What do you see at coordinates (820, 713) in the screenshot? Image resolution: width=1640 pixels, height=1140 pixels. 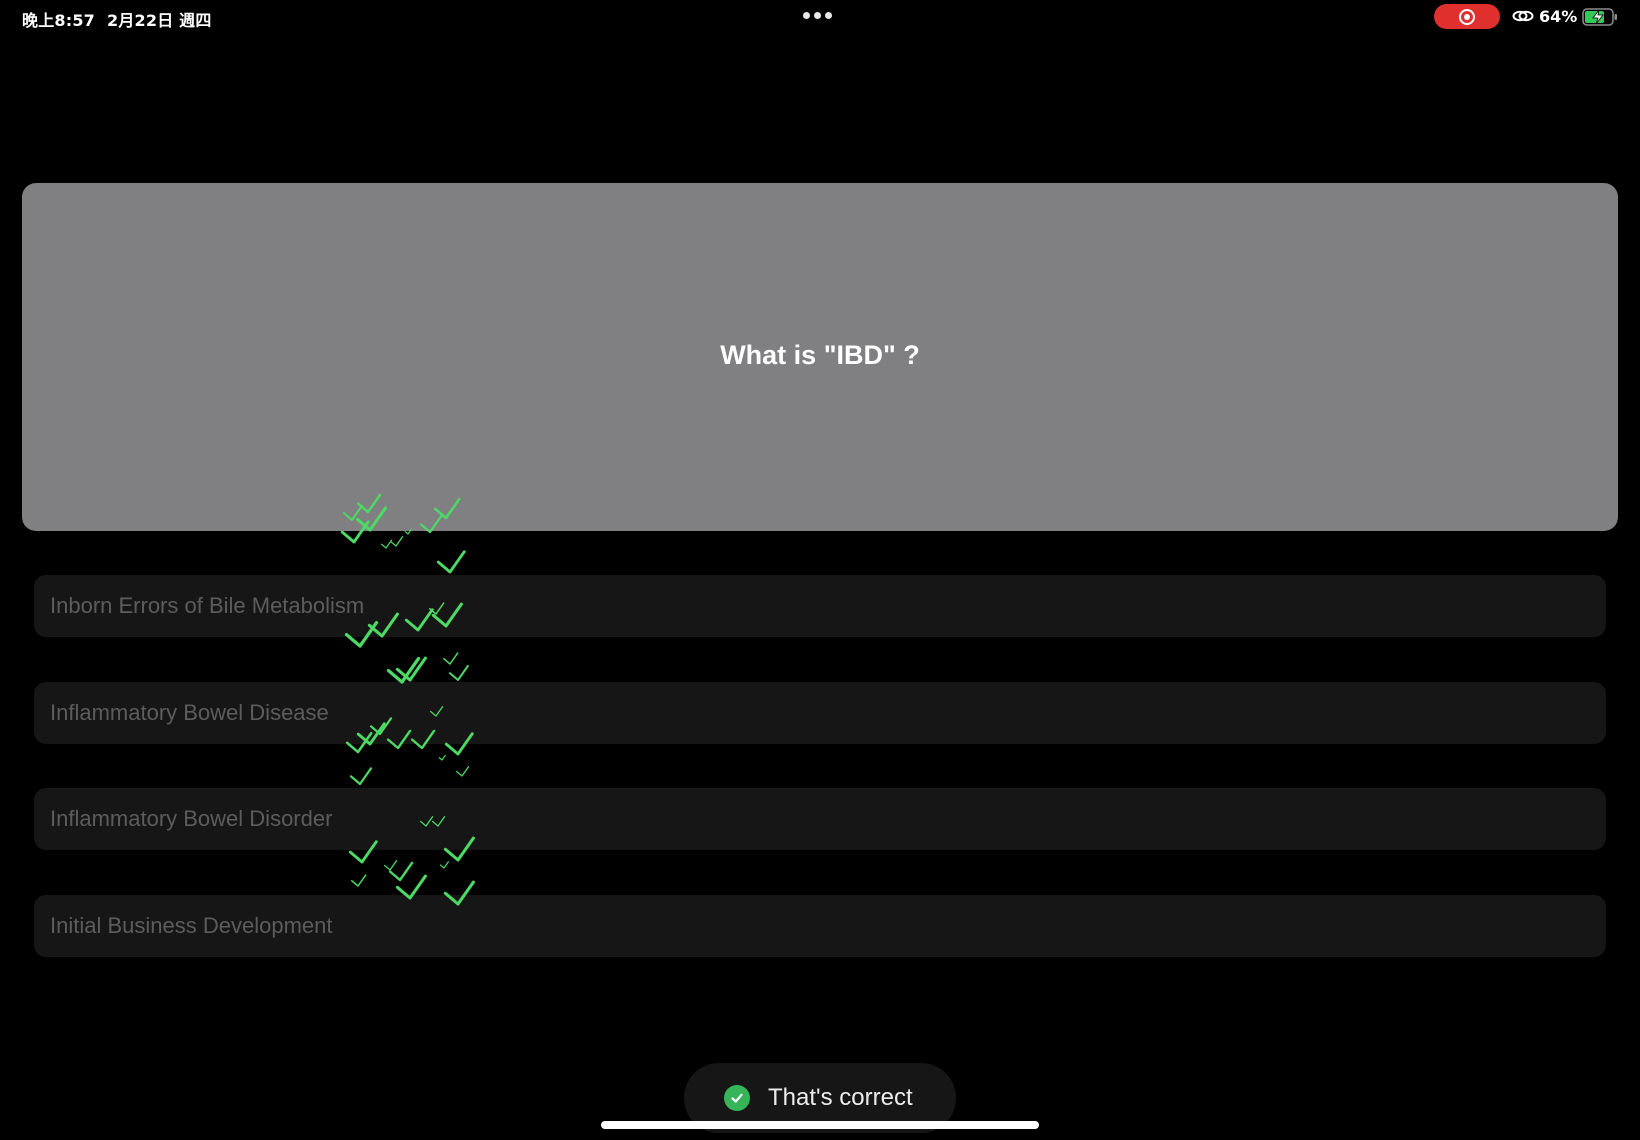 I see `answer-option-2: Inflammatory Bowel Disease` at bounding box center [820, 713].